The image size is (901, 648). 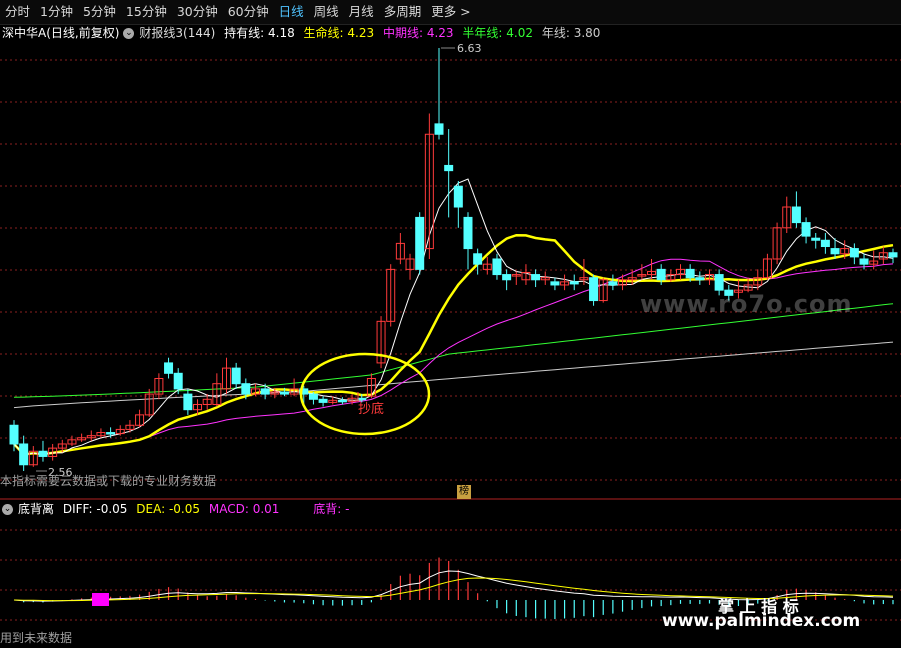 I want to click on chevron-down-icon: ⌄, so click(x=7, y=509).